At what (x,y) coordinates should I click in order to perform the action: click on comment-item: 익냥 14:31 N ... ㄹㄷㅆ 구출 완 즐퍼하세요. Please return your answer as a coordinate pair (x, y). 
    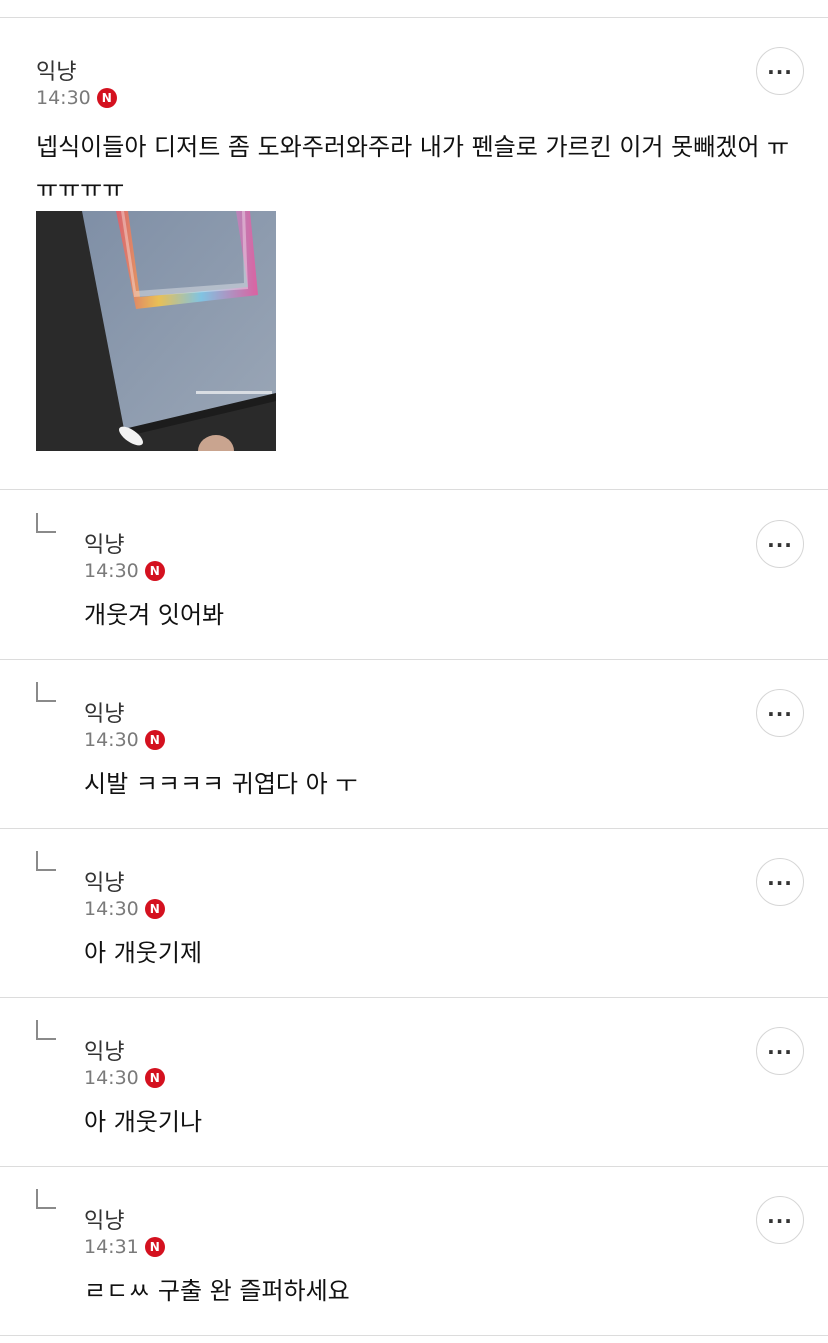
    Looking at the image, I should click on (414, 1251).